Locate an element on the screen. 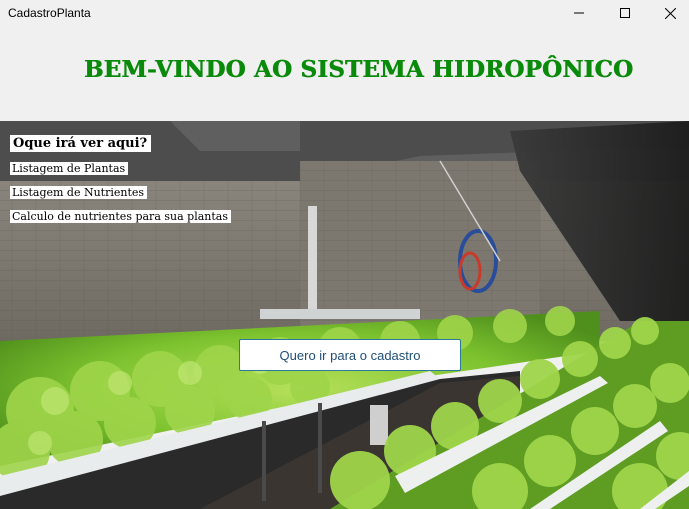 The height and width of the screenshot is (509, 689). info-item-plants-list: Listagem de Plantas is located at coordinates (69, 168).